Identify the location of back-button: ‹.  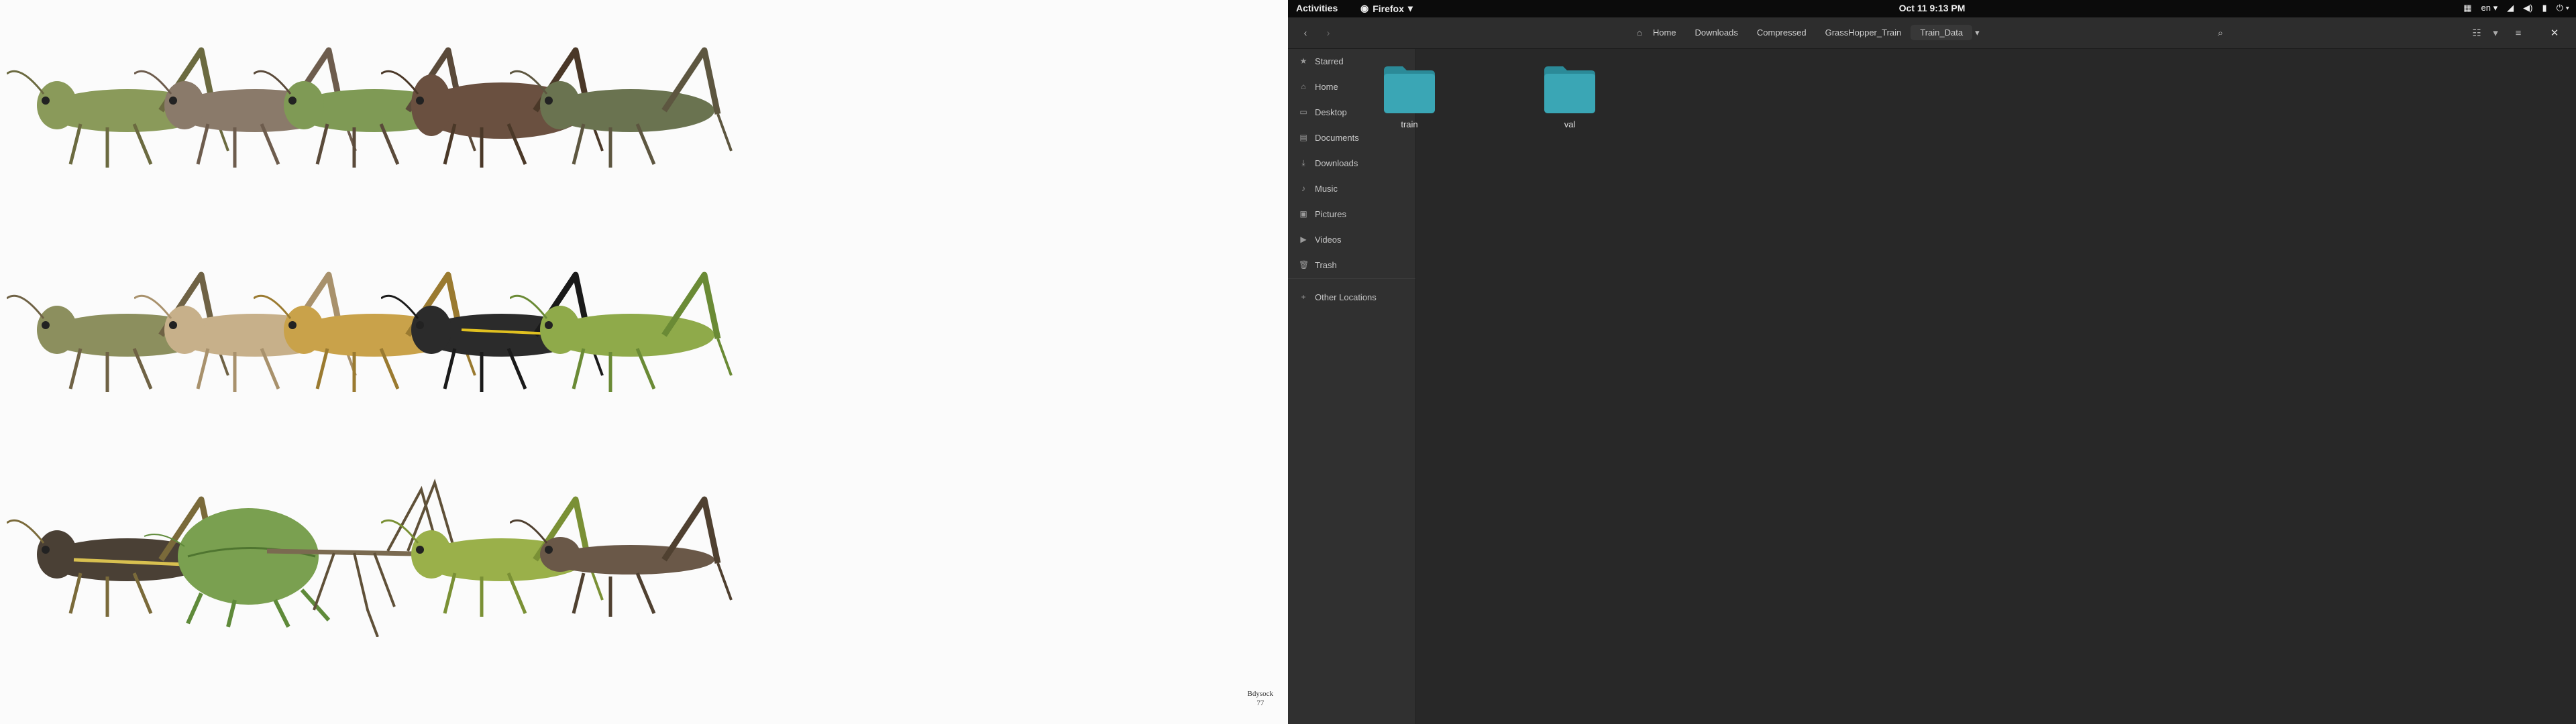
(1305, 32).